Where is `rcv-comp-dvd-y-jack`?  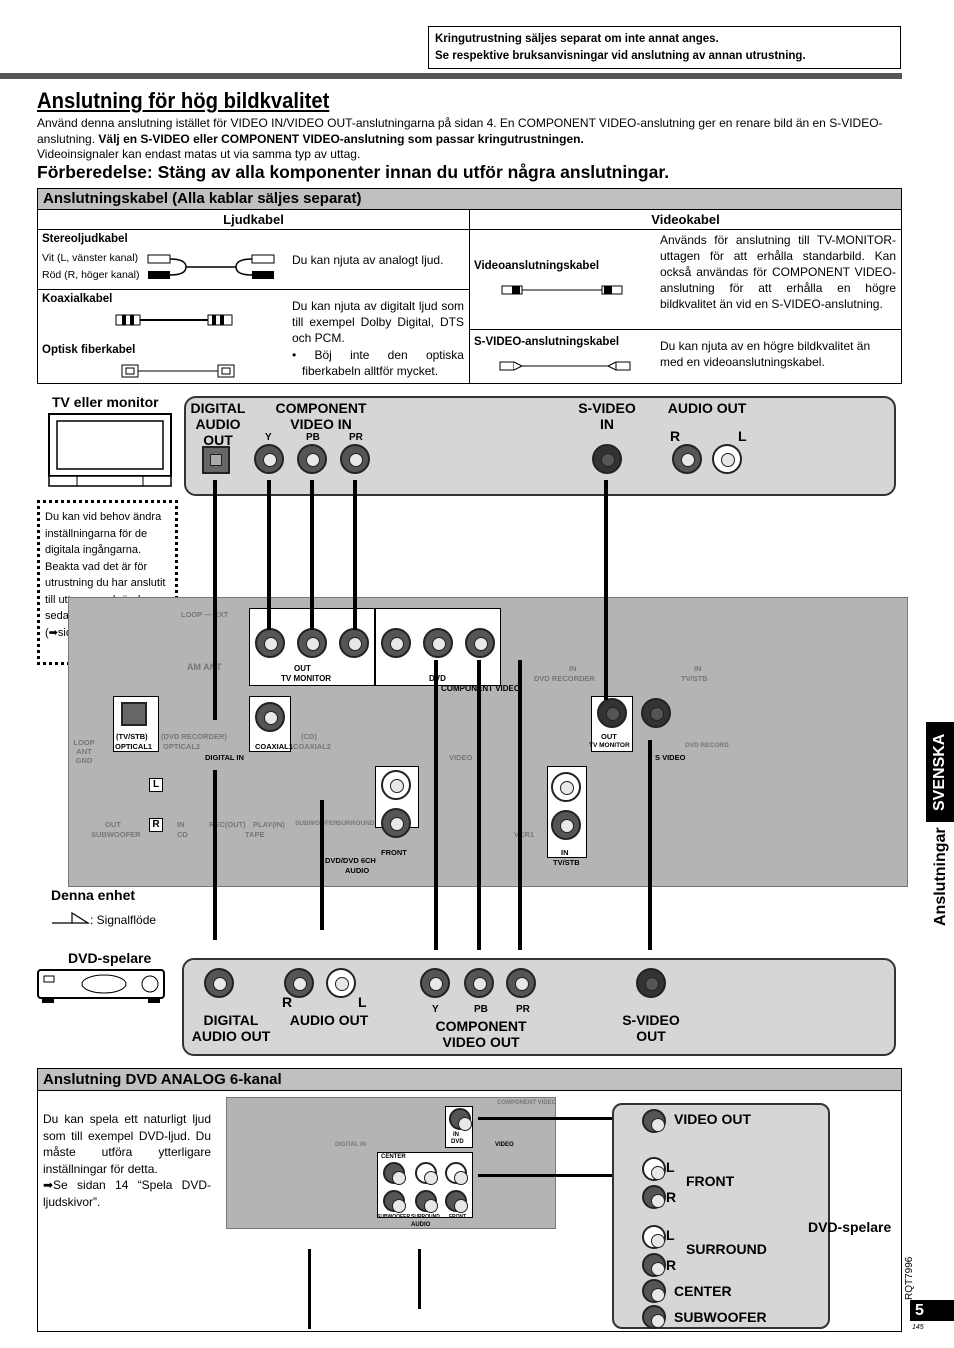
rcv-comp-dvd-y-jack is located at coordinates (396, 643).